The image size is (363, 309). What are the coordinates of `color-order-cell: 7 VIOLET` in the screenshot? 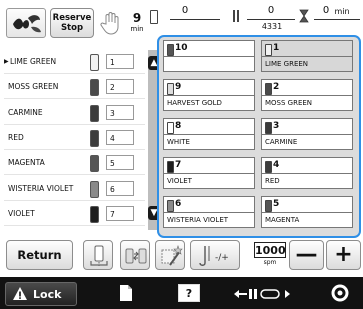 It's located at (209, 173).